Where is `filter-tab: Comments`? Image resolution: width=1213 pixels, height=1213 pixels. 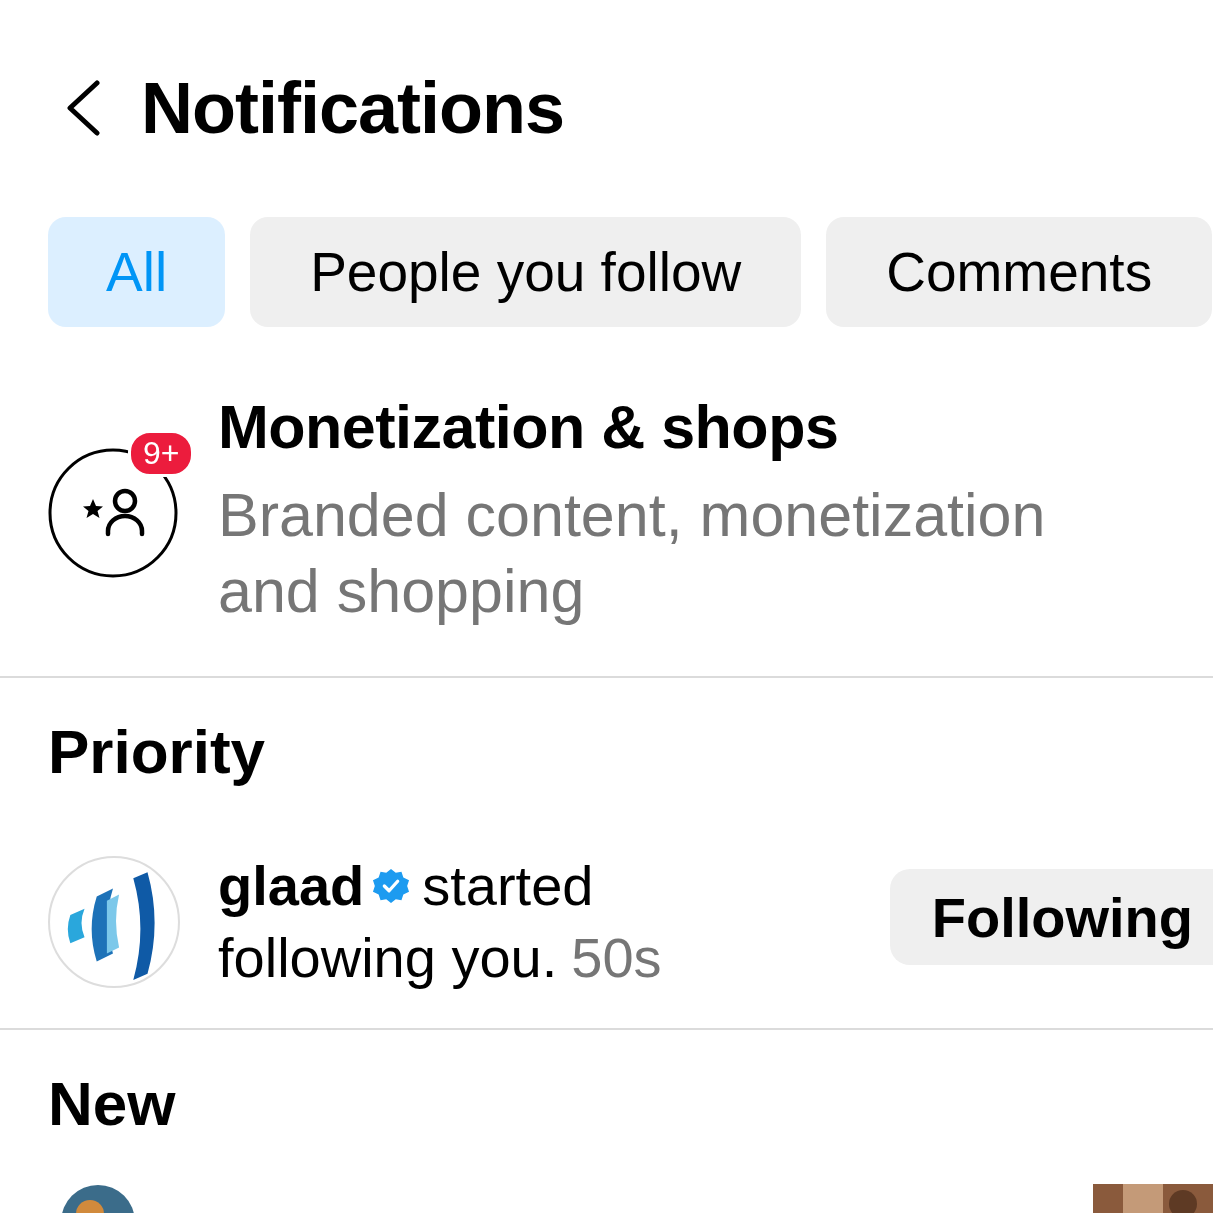
filter-tab: Comments is located at coordinates (1019, 272).